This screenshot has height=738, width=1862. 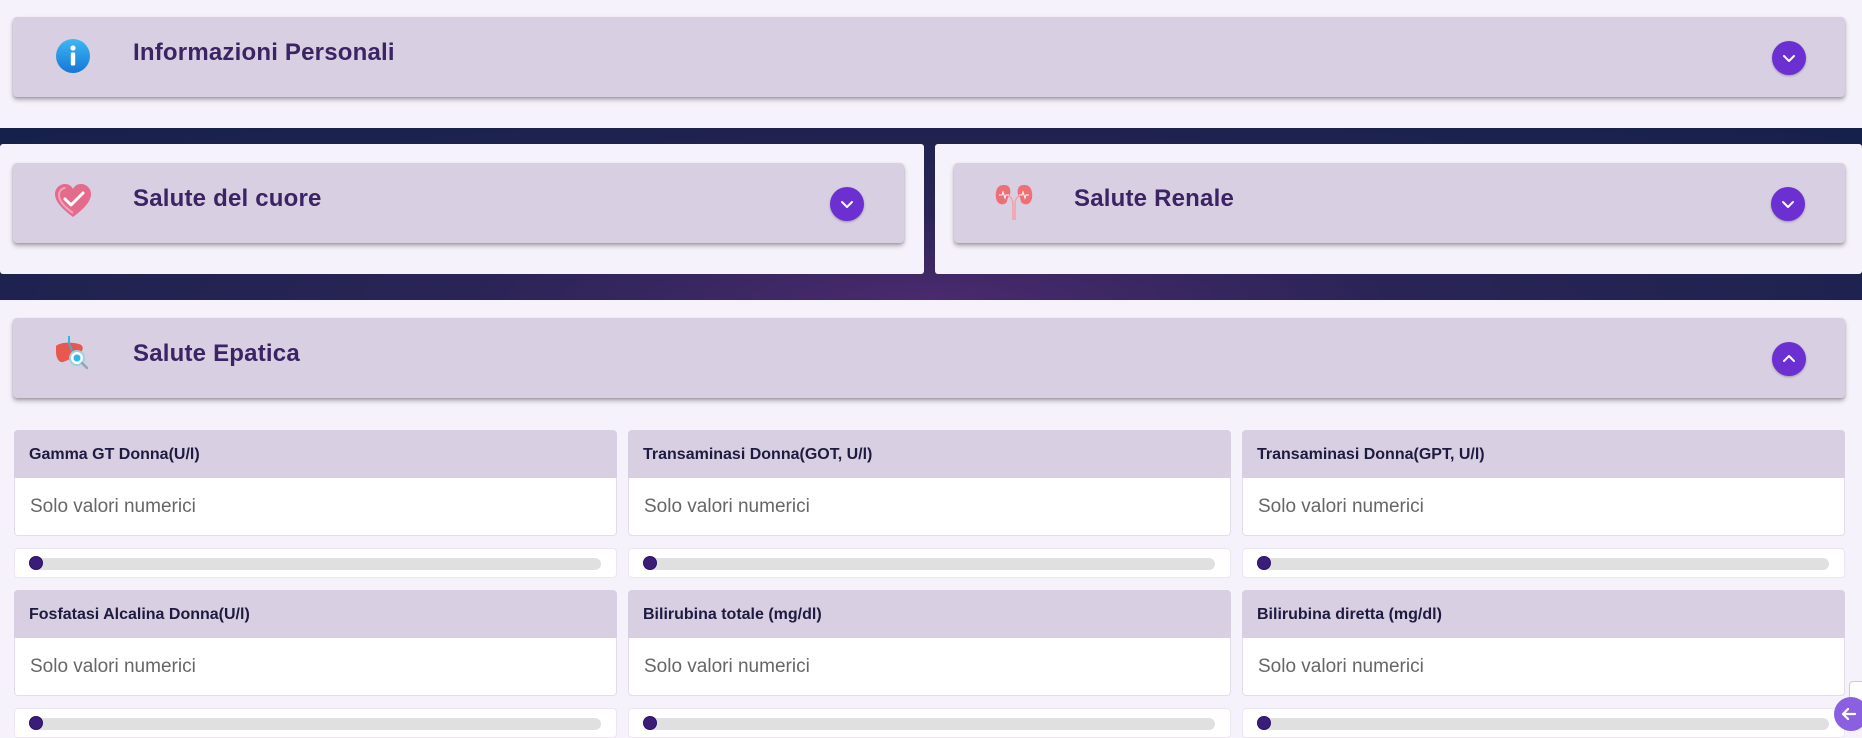 I want to click on heart-health-header: Salute del cuore, so click(x=458, y=203).